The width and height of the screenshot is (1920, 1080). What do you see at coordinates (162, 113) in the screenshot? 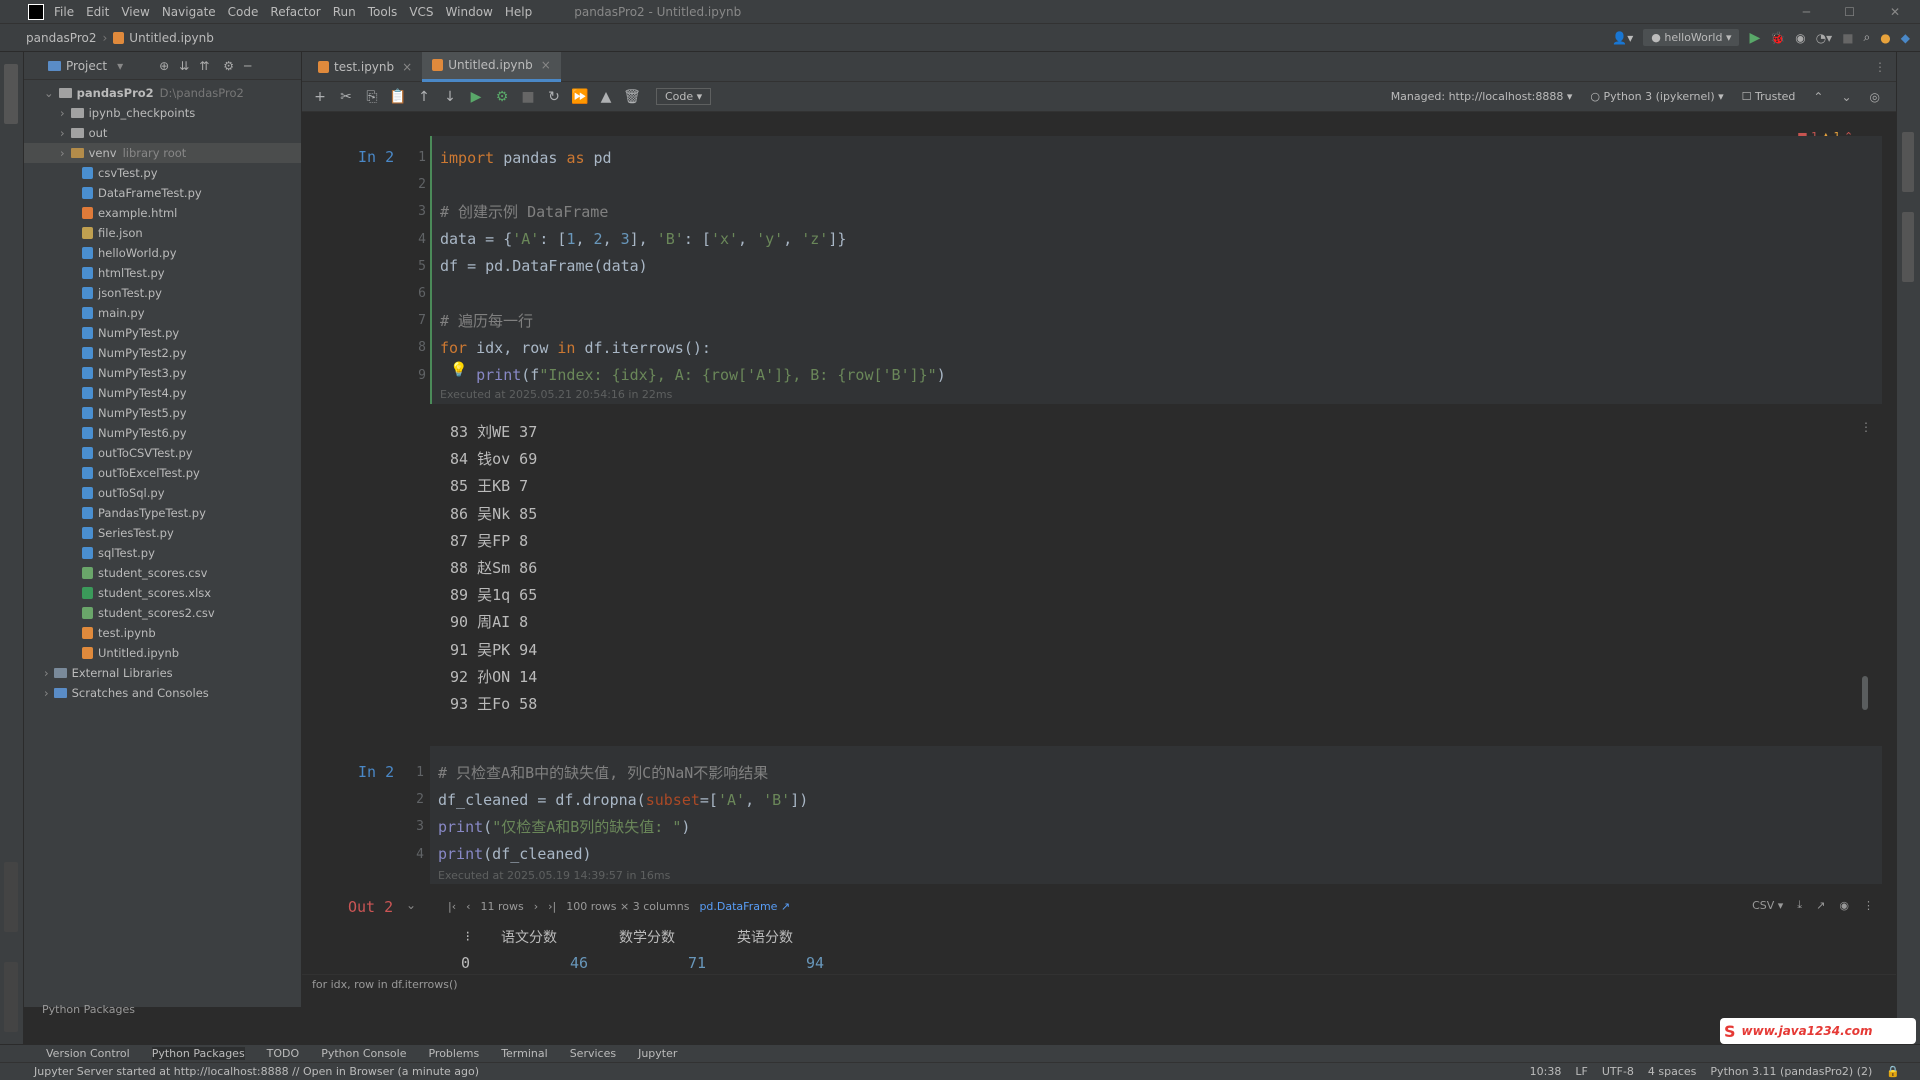
I see `tree-item: › ipynb_checkpoints` at bounding box center [162, 113].